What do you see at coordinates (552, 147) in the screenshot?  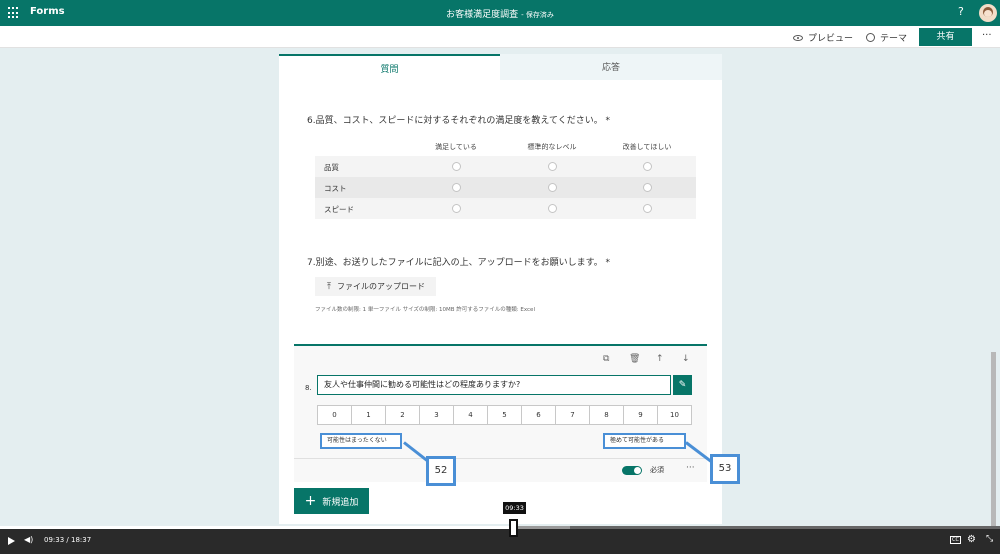 I see `likert-column-header: 標準的なレベル` at bounding box center [552, 147].